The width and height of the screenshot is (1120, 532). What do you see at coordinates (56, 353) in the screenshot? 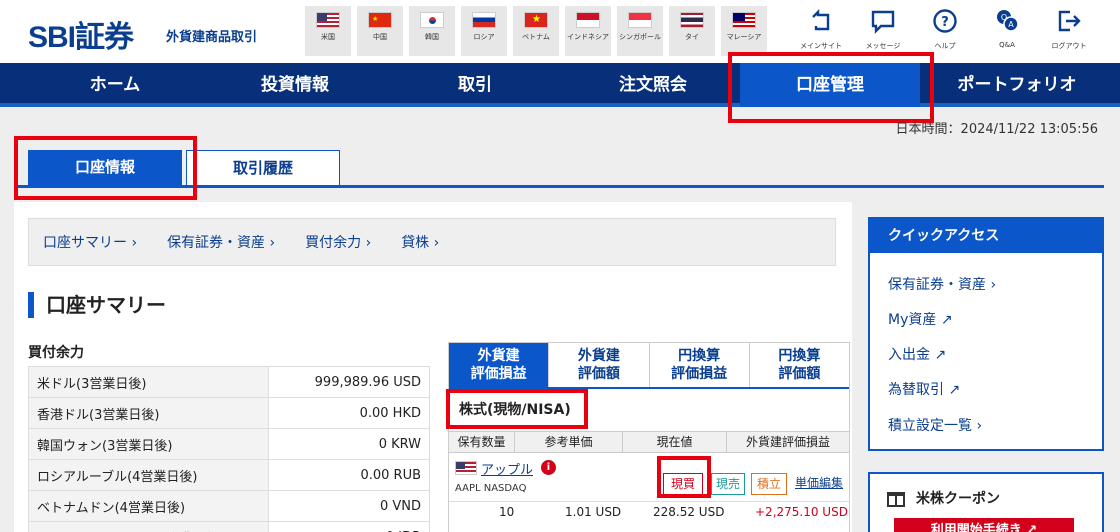
I see `buying-power-title: 買付余力` at bounding box center [56, 353].